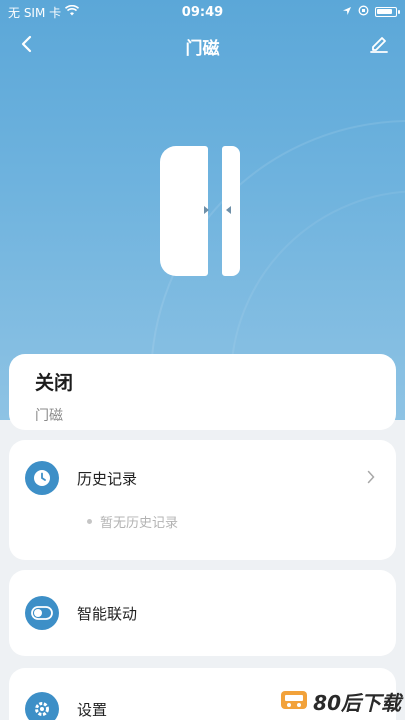 This screenshot has width=405, height=720. Describe the element at coordinates (42, 613) in the screenshot. I see `toggle-icon` at that location.